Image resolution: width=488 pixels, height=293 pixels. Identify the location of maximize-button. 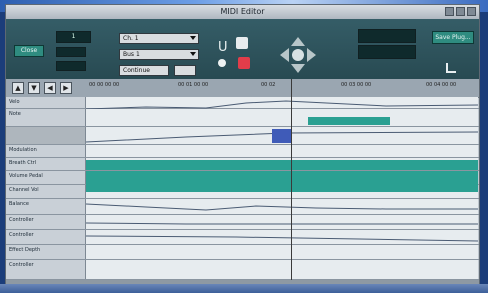
(460, 11).